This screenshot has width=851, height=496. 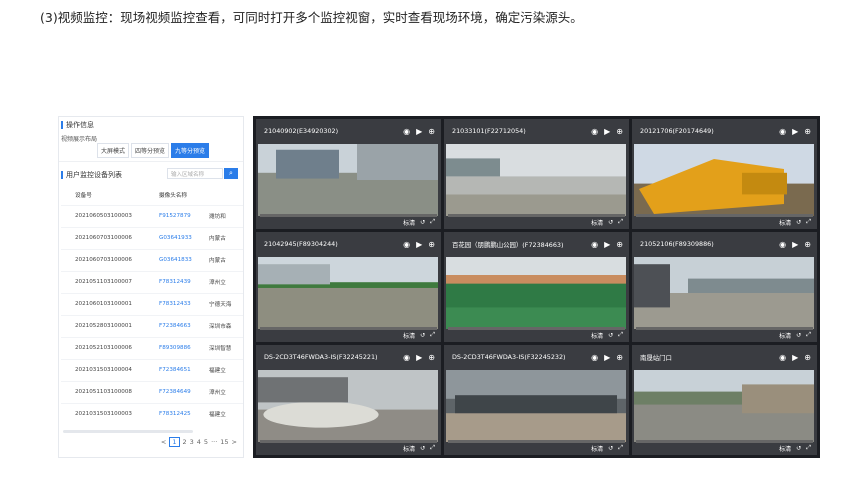 What do you see at coordinates (175, 281) in the screenshot?
I see `camera-id: F78312439` at bounding box center [175, 281].